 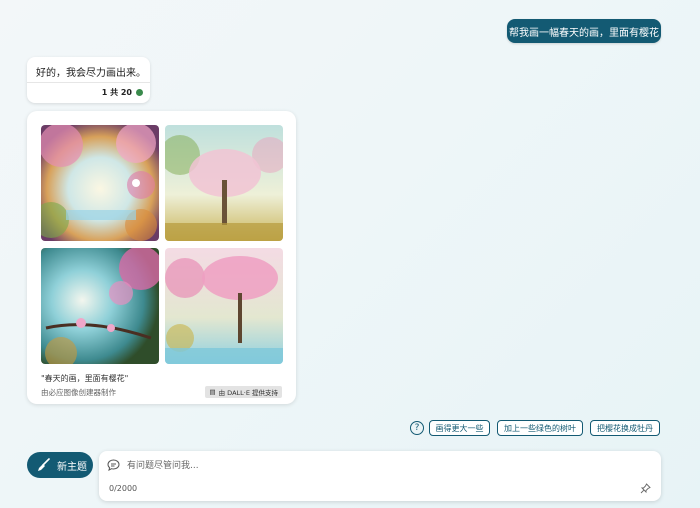 I want to click on image-creator-link: 由必应图像创建器制作, so click(x=78, y=392).